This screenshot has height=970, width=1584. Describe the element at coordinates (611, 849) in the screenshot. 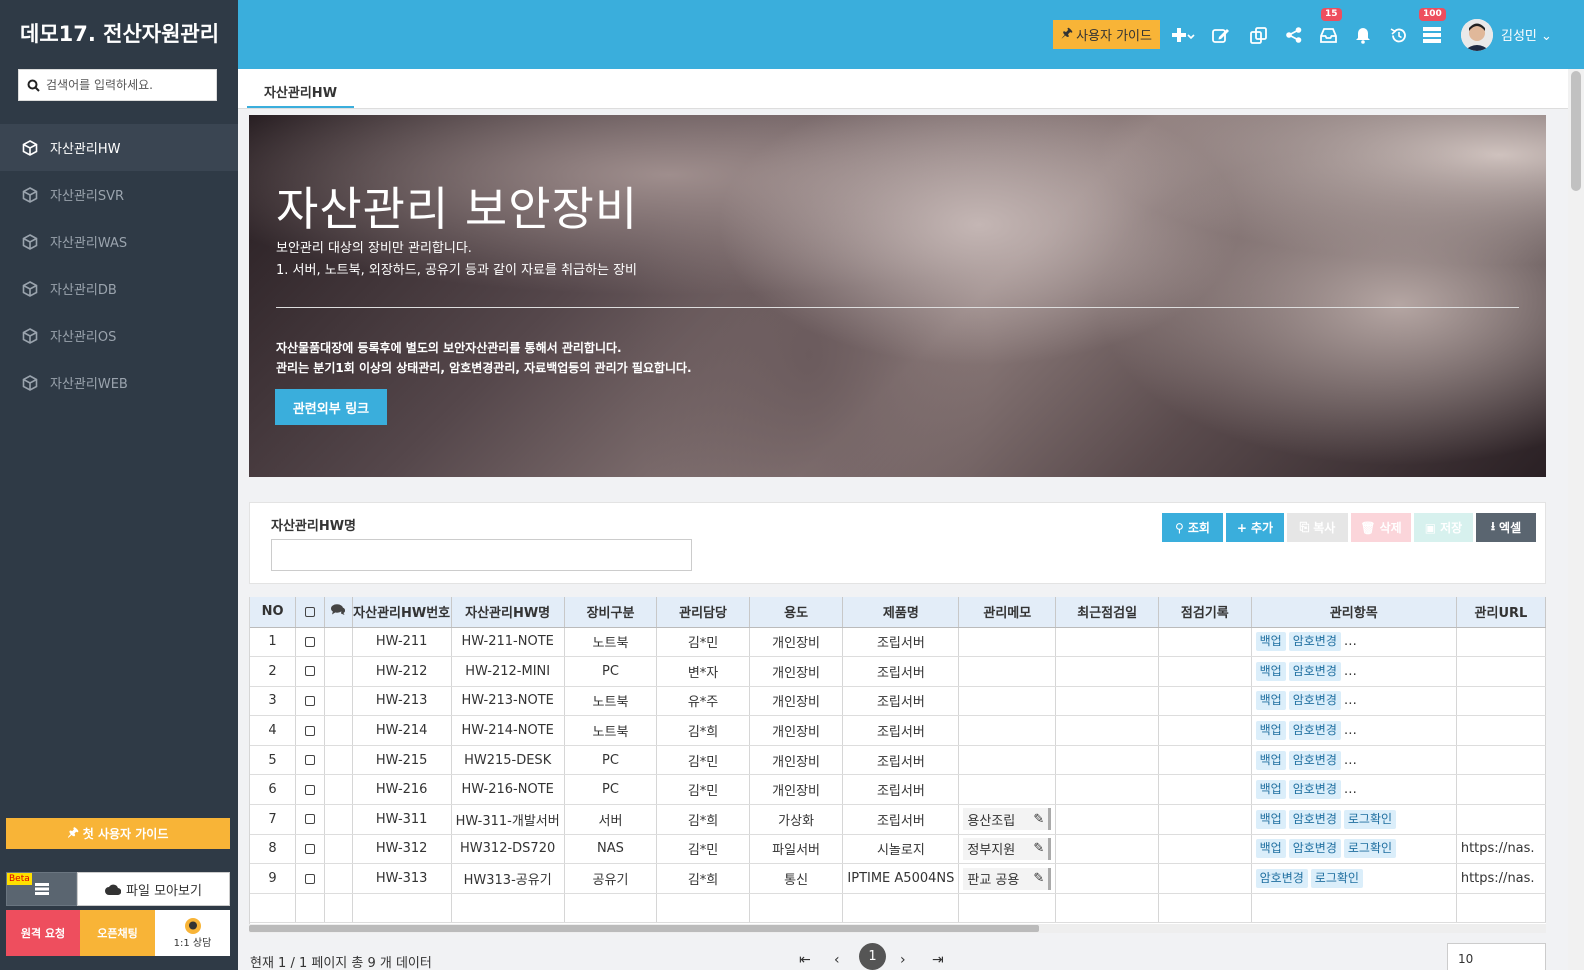

I see `cell-type: NAS` at that location.